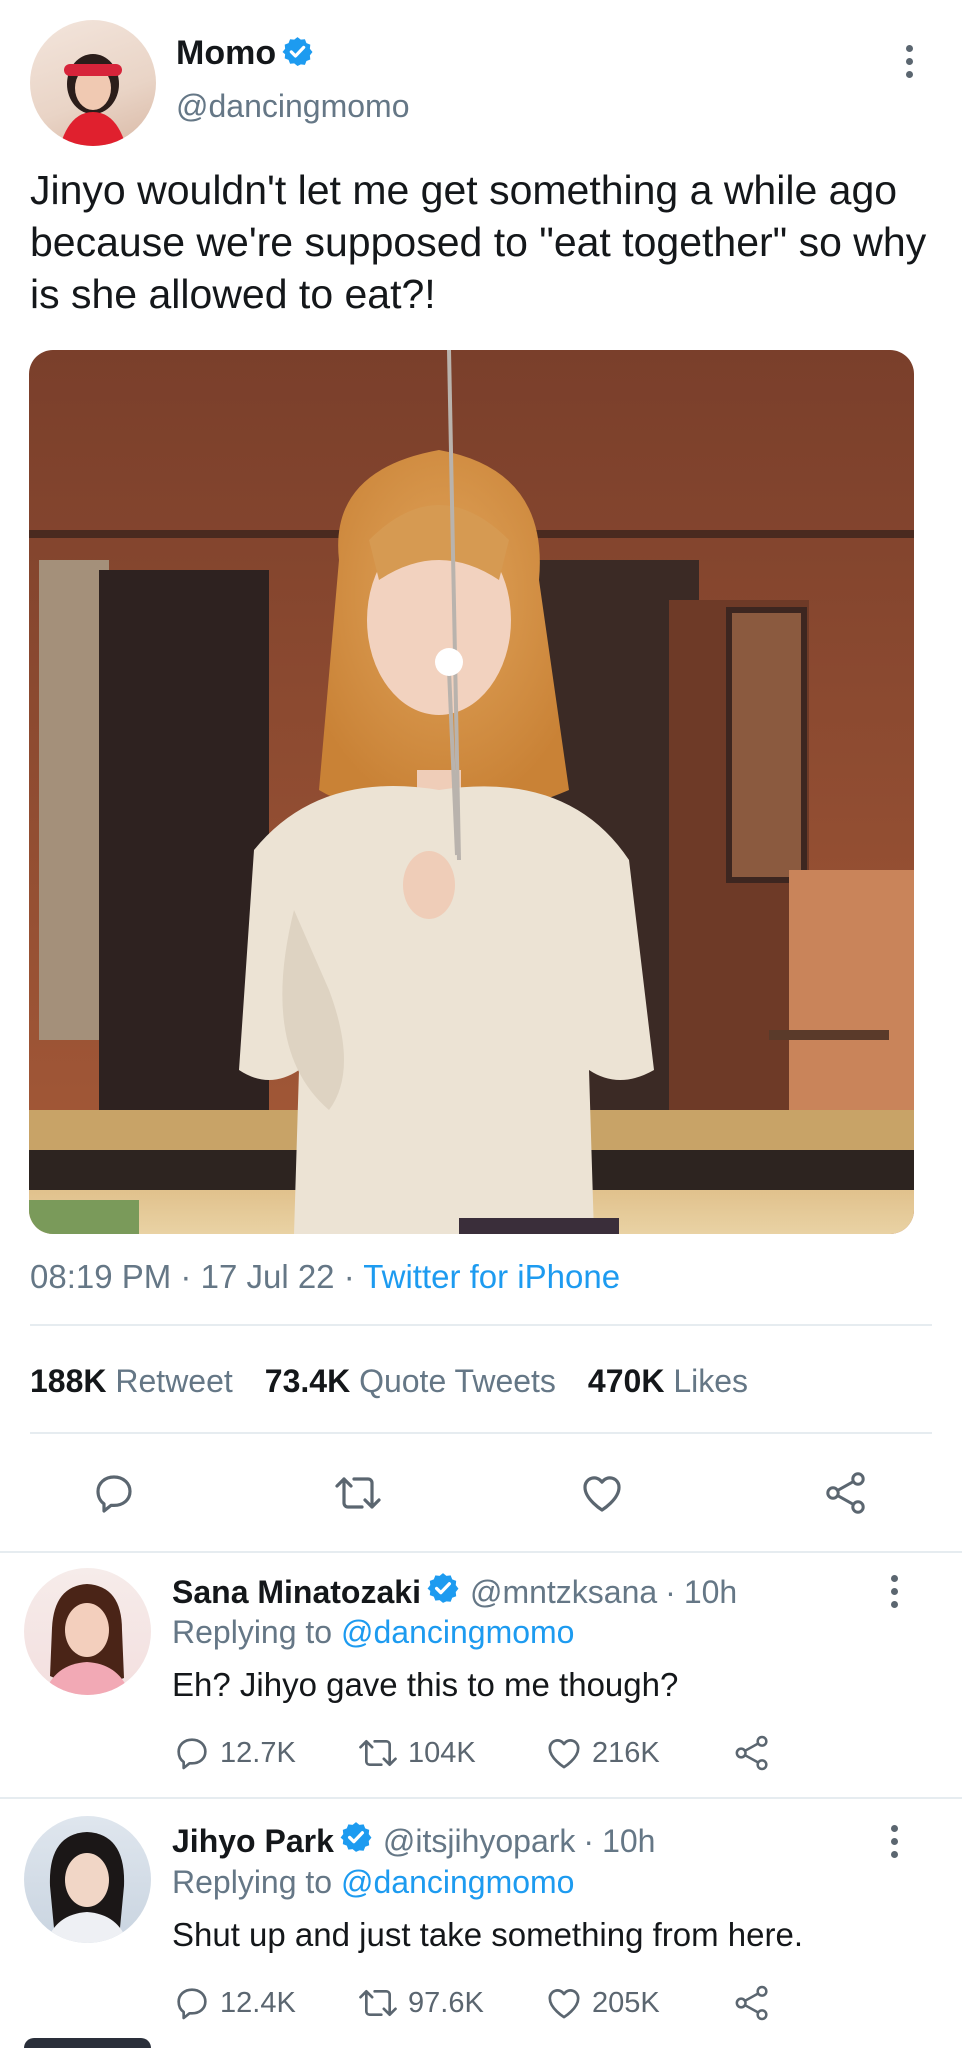  I want to click on reply-author-handle: @mntzksana, so click(563, 1592).